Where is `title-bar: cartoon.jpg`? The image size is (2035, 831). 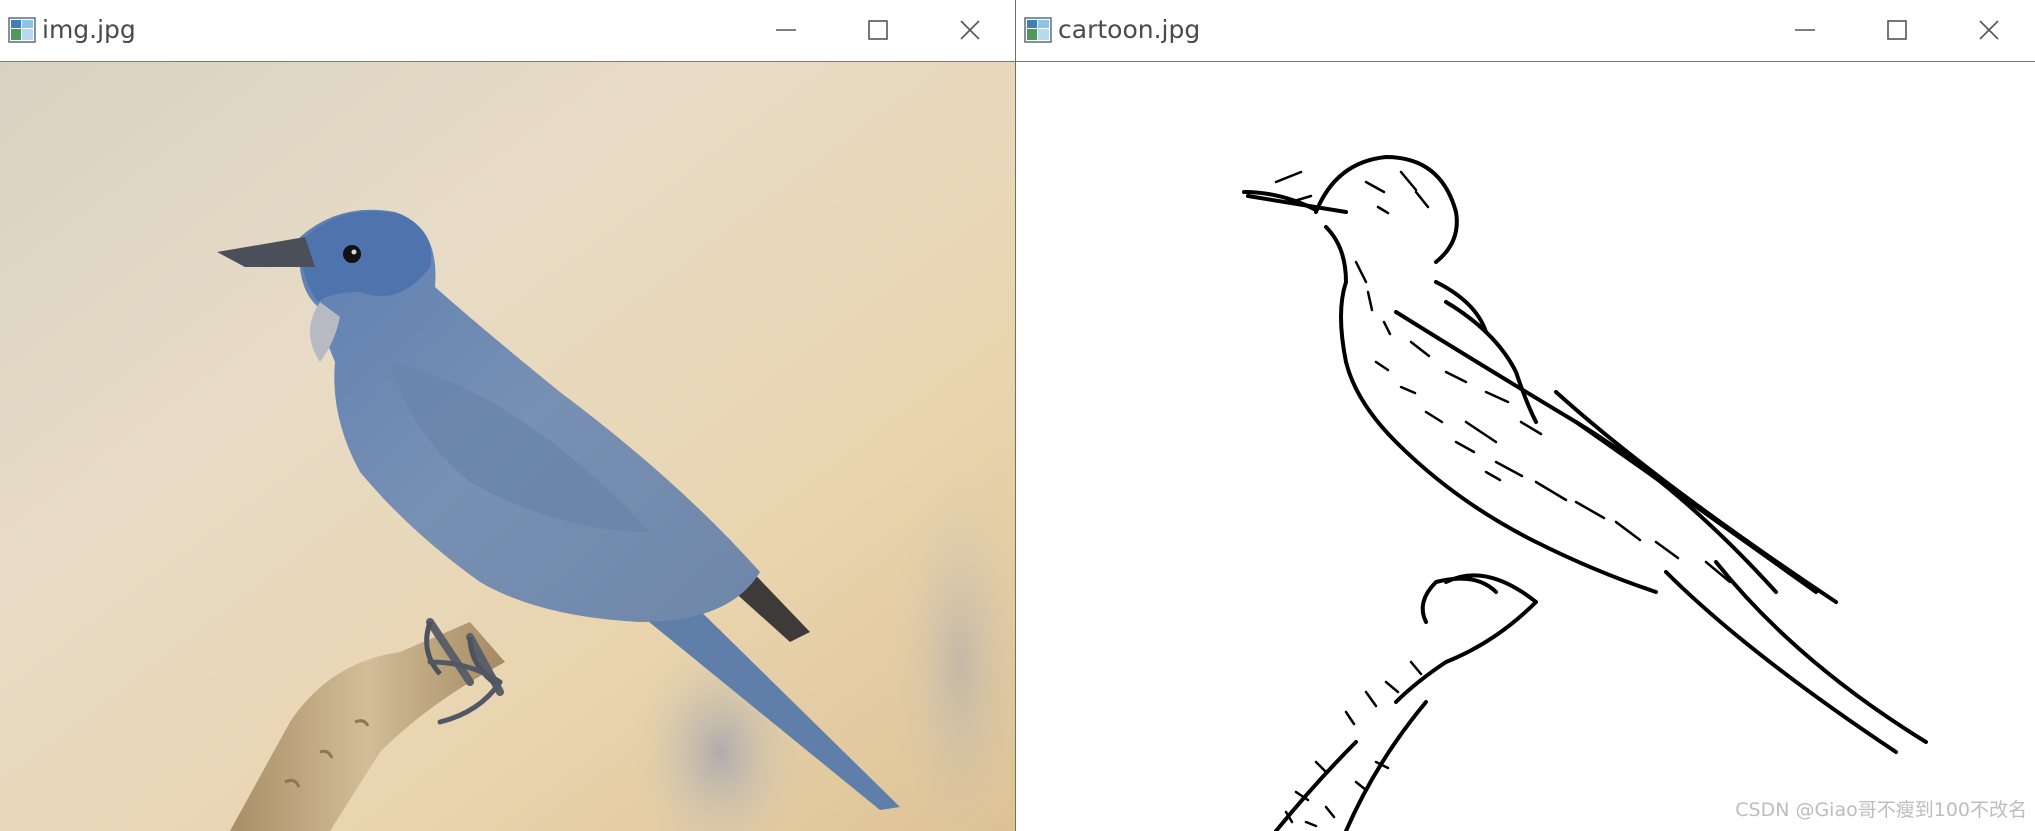
title-bar: cartoon.jpg is located at coordinates (1525, 31).